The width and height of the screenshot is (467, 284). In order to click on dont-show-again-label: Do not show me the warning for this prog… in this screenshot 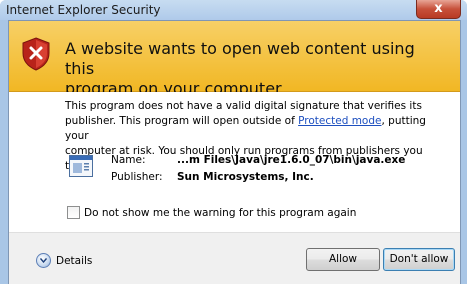, I will do `click(220, 213)`.